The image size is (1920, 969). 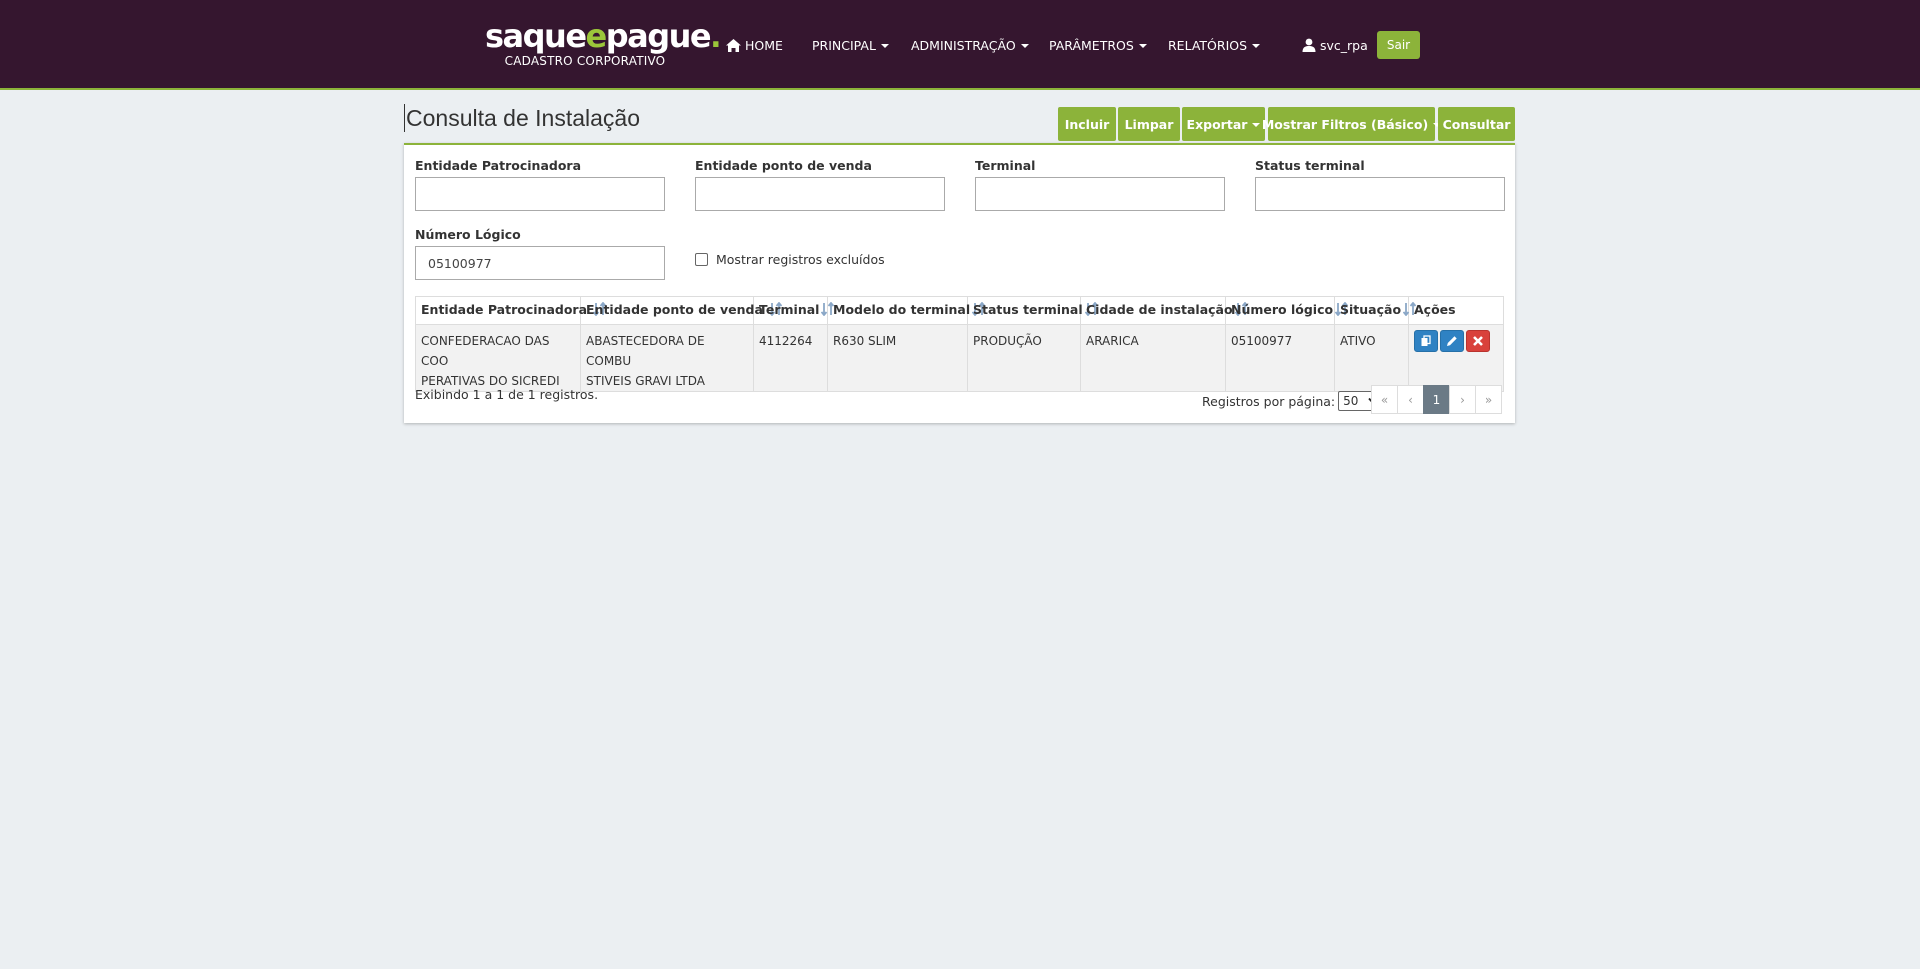 What do you see at coordinates (733, 45) in the screenshot?
I see `home-icon` at bounding box center [733, 45].